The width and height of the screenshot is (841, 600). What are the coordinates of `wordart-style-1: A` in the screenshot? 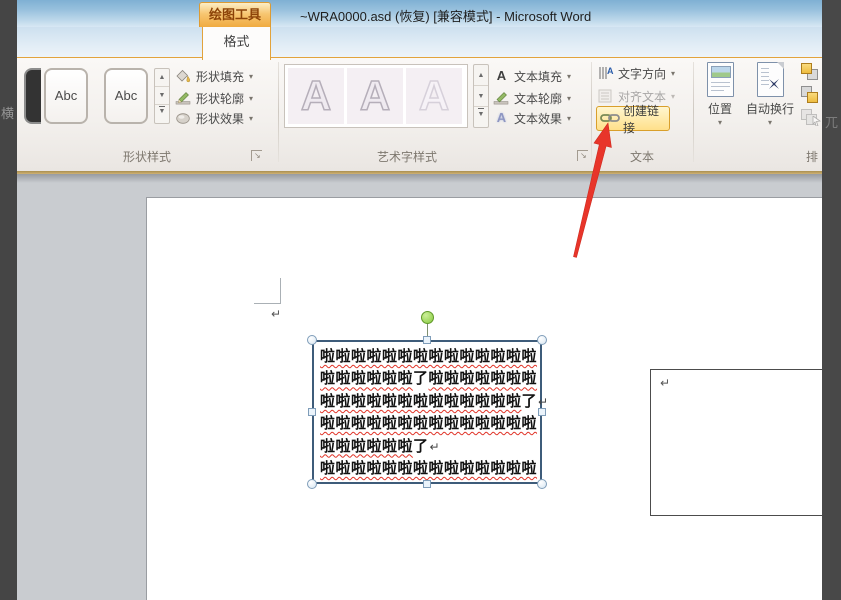 It's located at (316, 96).